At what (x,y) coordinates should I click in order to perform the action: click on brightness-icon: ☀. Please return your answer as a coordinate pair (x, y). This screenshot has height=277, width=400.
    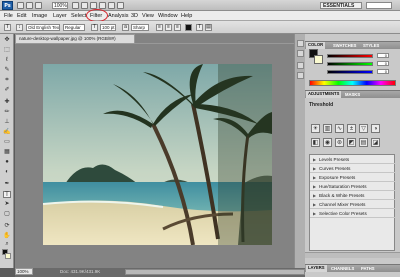
    Looking at the image, I should click on (315, 128).